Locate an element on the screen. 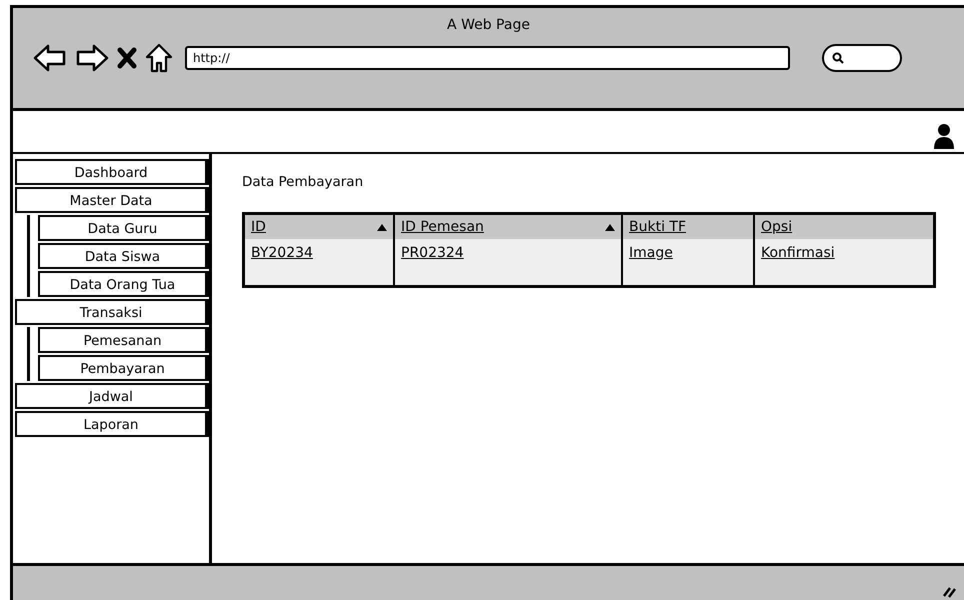 This screenshot has height=600, width=964. forward-icon is located at coordinates (92, 58).